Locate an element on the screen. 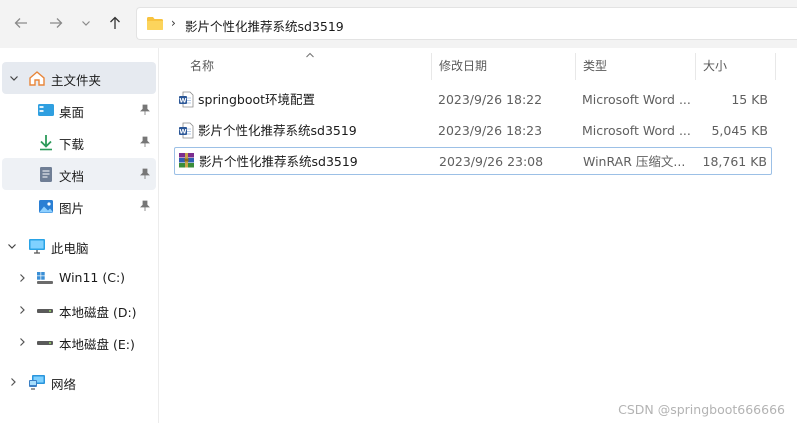  sidebar-item-label: 文档 is located at coordinates (72, 176).